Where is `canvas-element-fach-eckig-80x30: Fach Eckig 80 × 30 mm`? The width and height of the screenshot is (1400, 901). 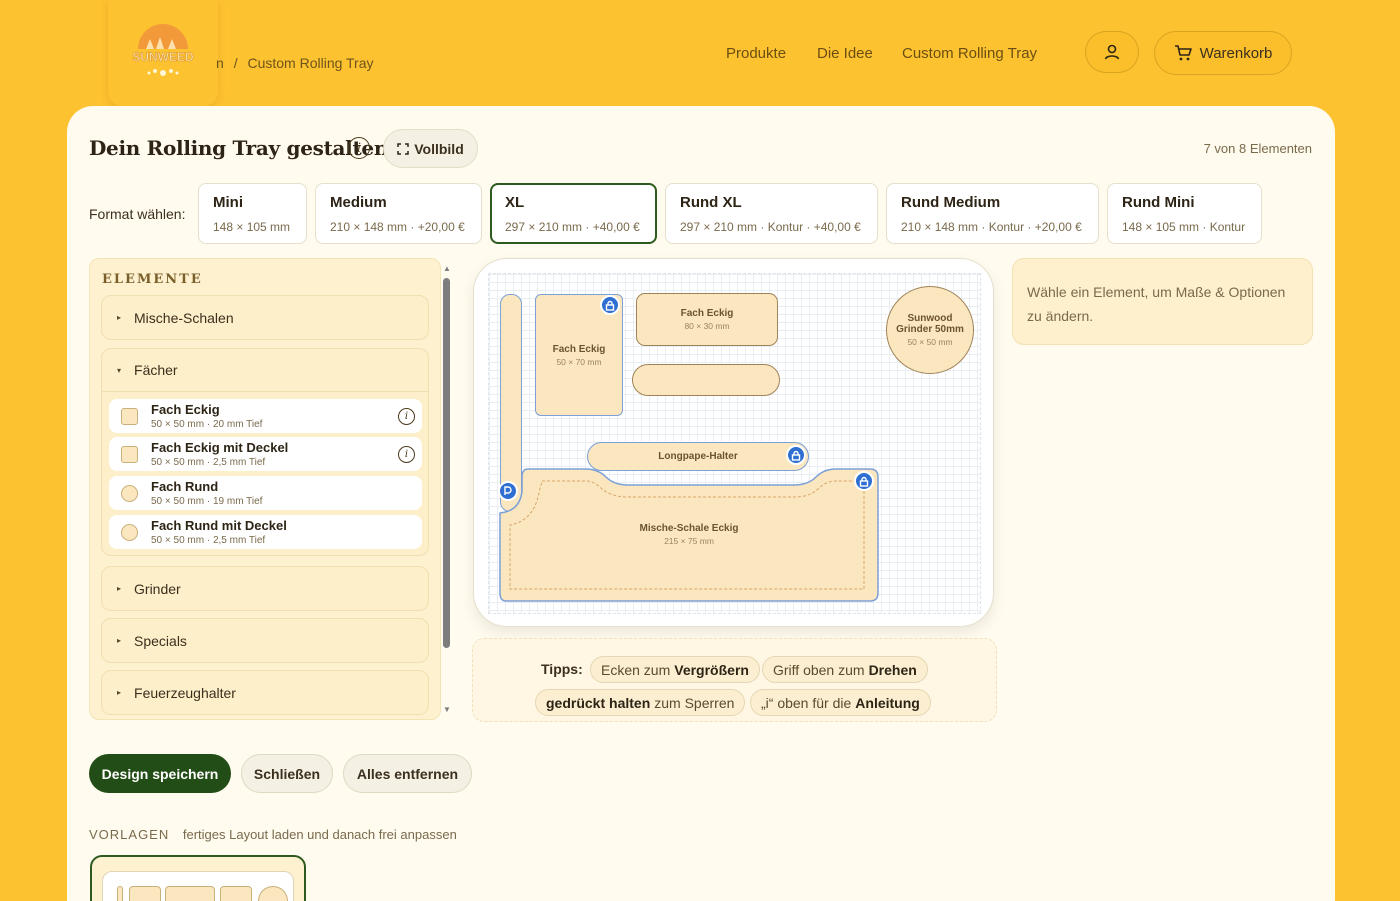 canvas-element-fach-eckig-80x30: Fach Eckig 80 × 30 mm is located at coordinates (707, 319).